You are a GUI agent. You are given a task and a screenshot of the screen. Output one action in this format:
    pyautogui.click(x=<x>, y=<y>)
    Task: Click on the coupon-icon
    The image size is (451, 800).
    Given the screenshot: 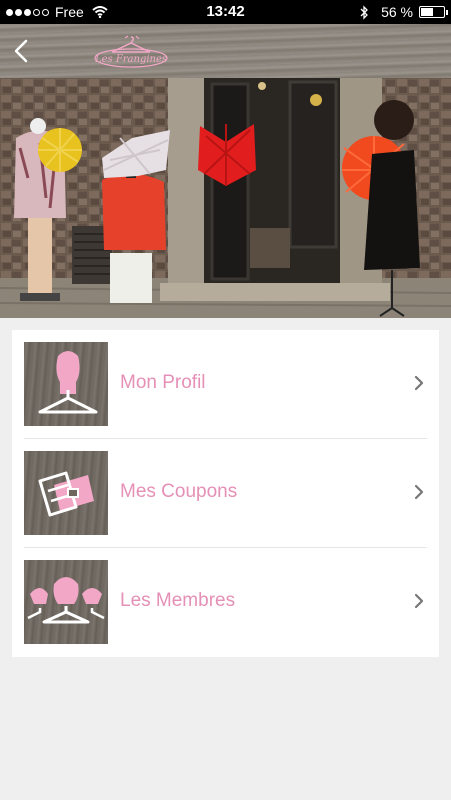 What is the action you would take?
    pyautogui.click(x=66, y=493)
    